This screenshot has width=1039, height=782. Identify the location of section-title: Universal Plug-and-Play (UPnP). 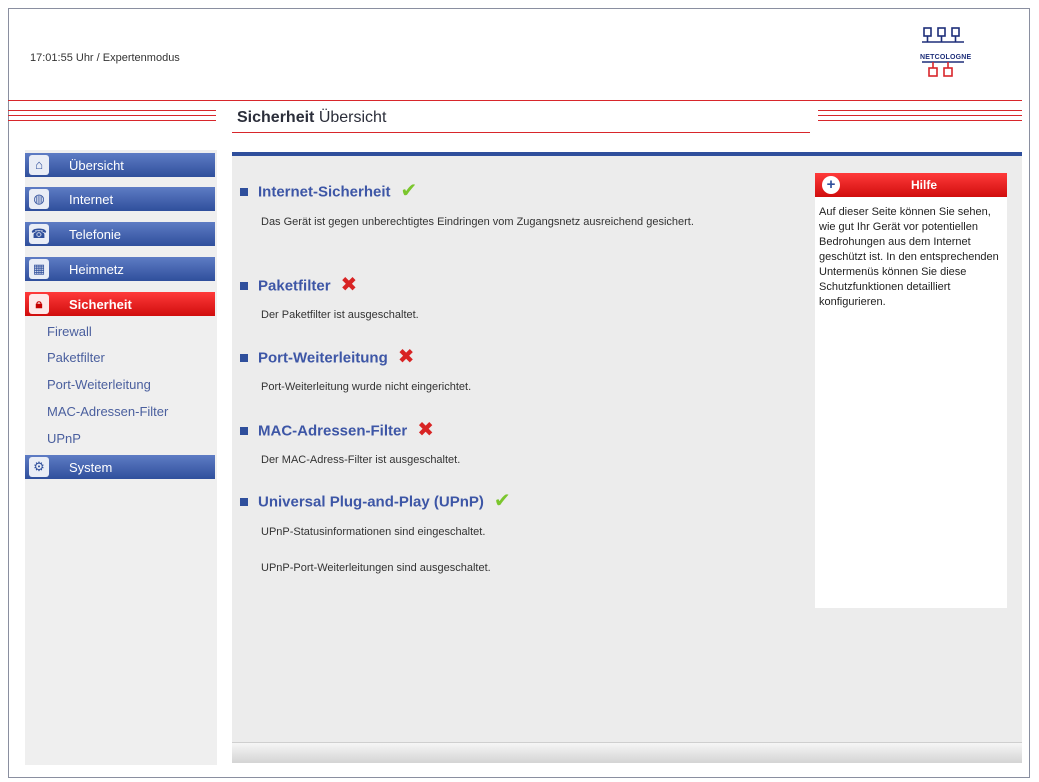
(371, 502).